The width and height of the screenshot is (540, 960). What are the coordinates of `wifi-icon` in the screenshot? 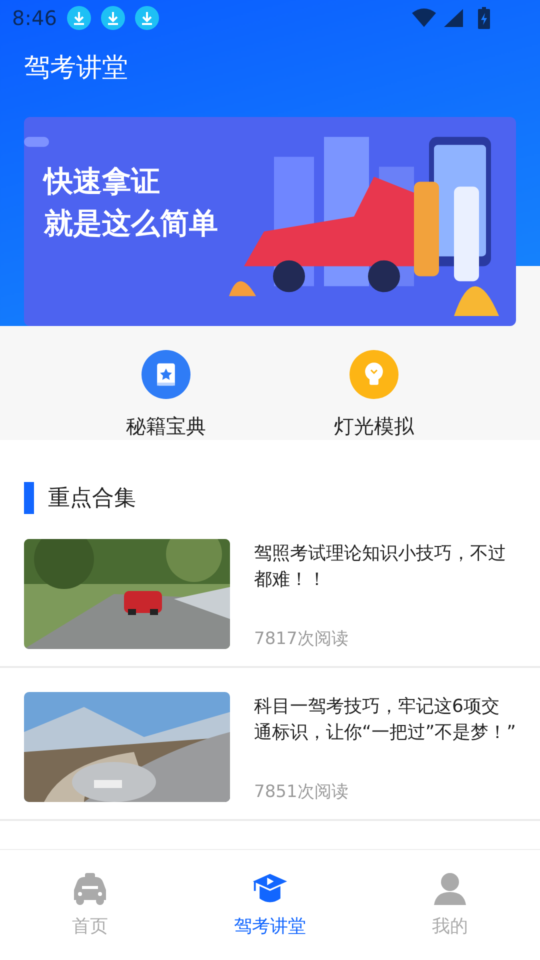 It's located at (424, 18).